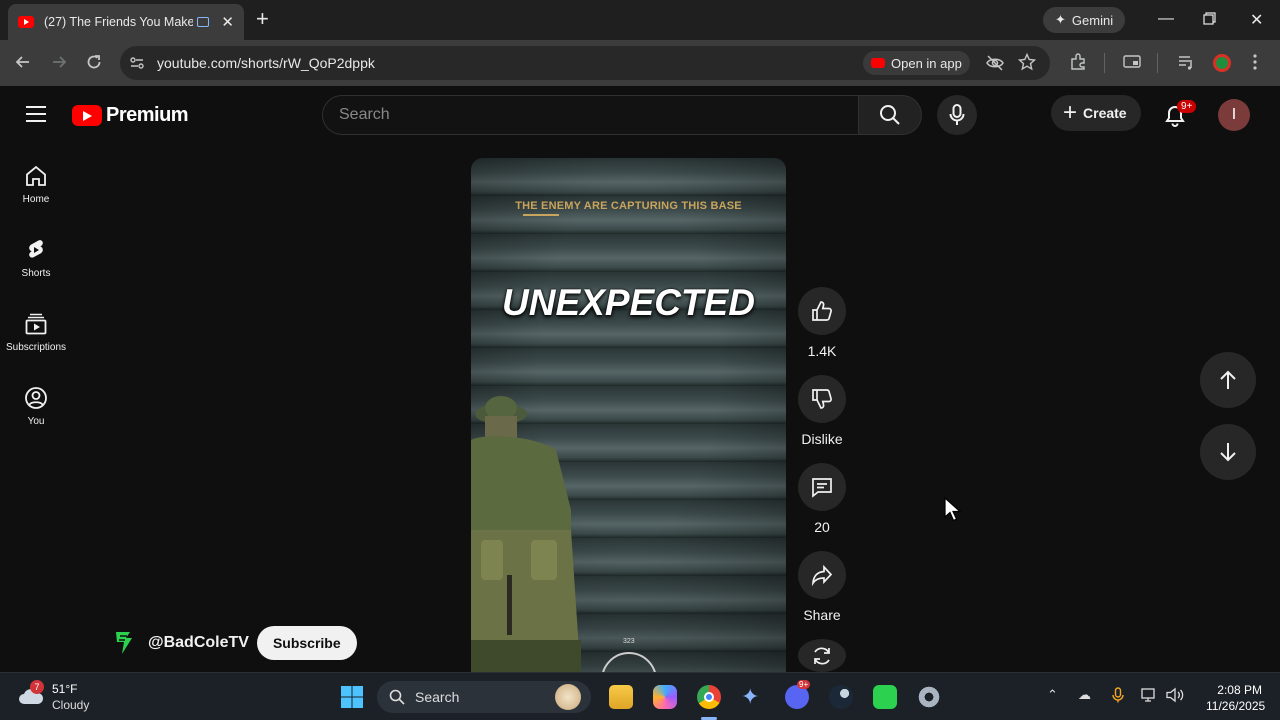 The width and height of the screenshot is (1280, 720). Describe the element at coordinates (878, 63) in the screenshot. I see `youtube-app-icon` at that location.